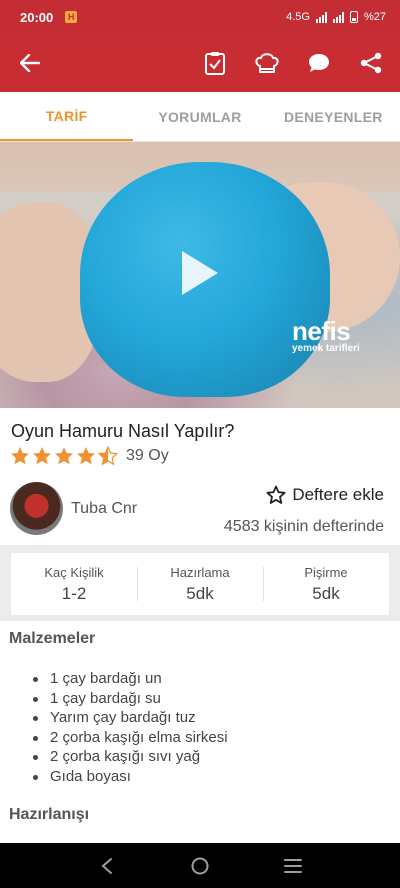  Describe the element at coordinates (200, 17) in the screenshot. I see `status-bar: 20:00 H 4.5G %27` at that location.